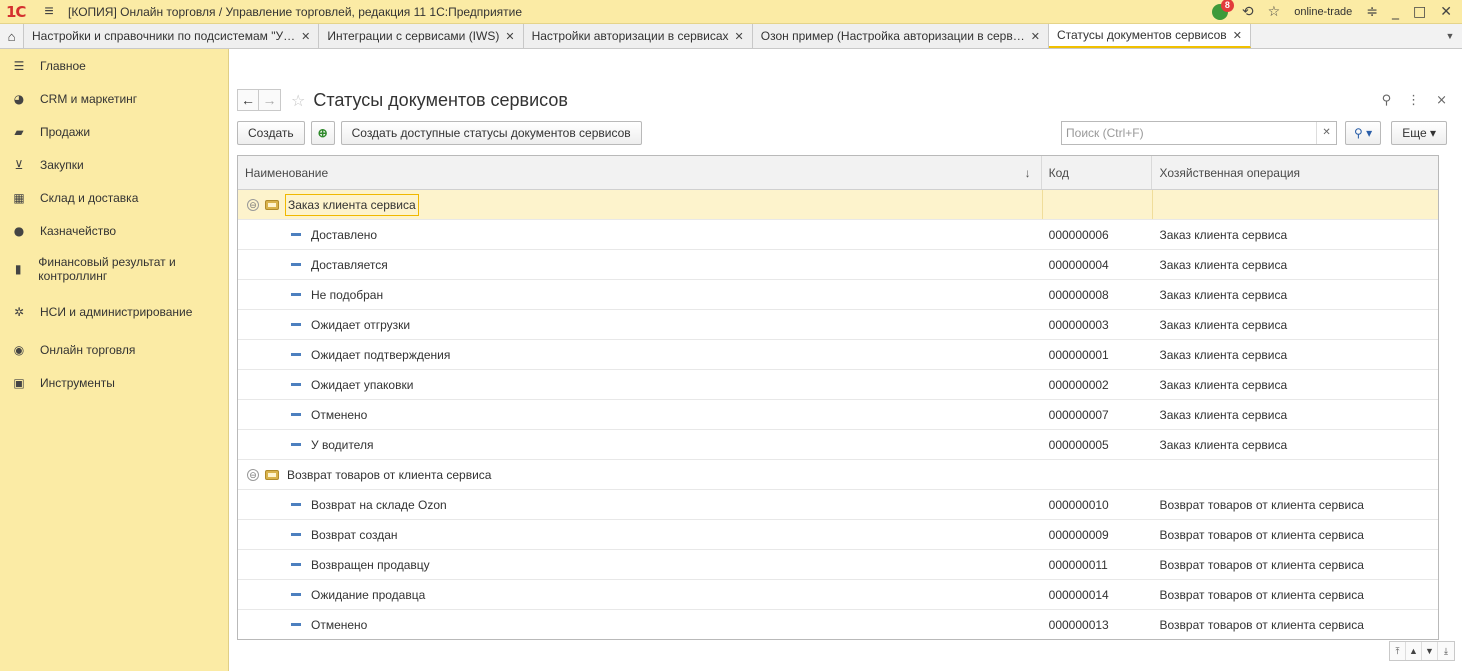 The height and width of the screenshot is (671, 1462). I want to click on column-title: Код, so click(1059, 172).